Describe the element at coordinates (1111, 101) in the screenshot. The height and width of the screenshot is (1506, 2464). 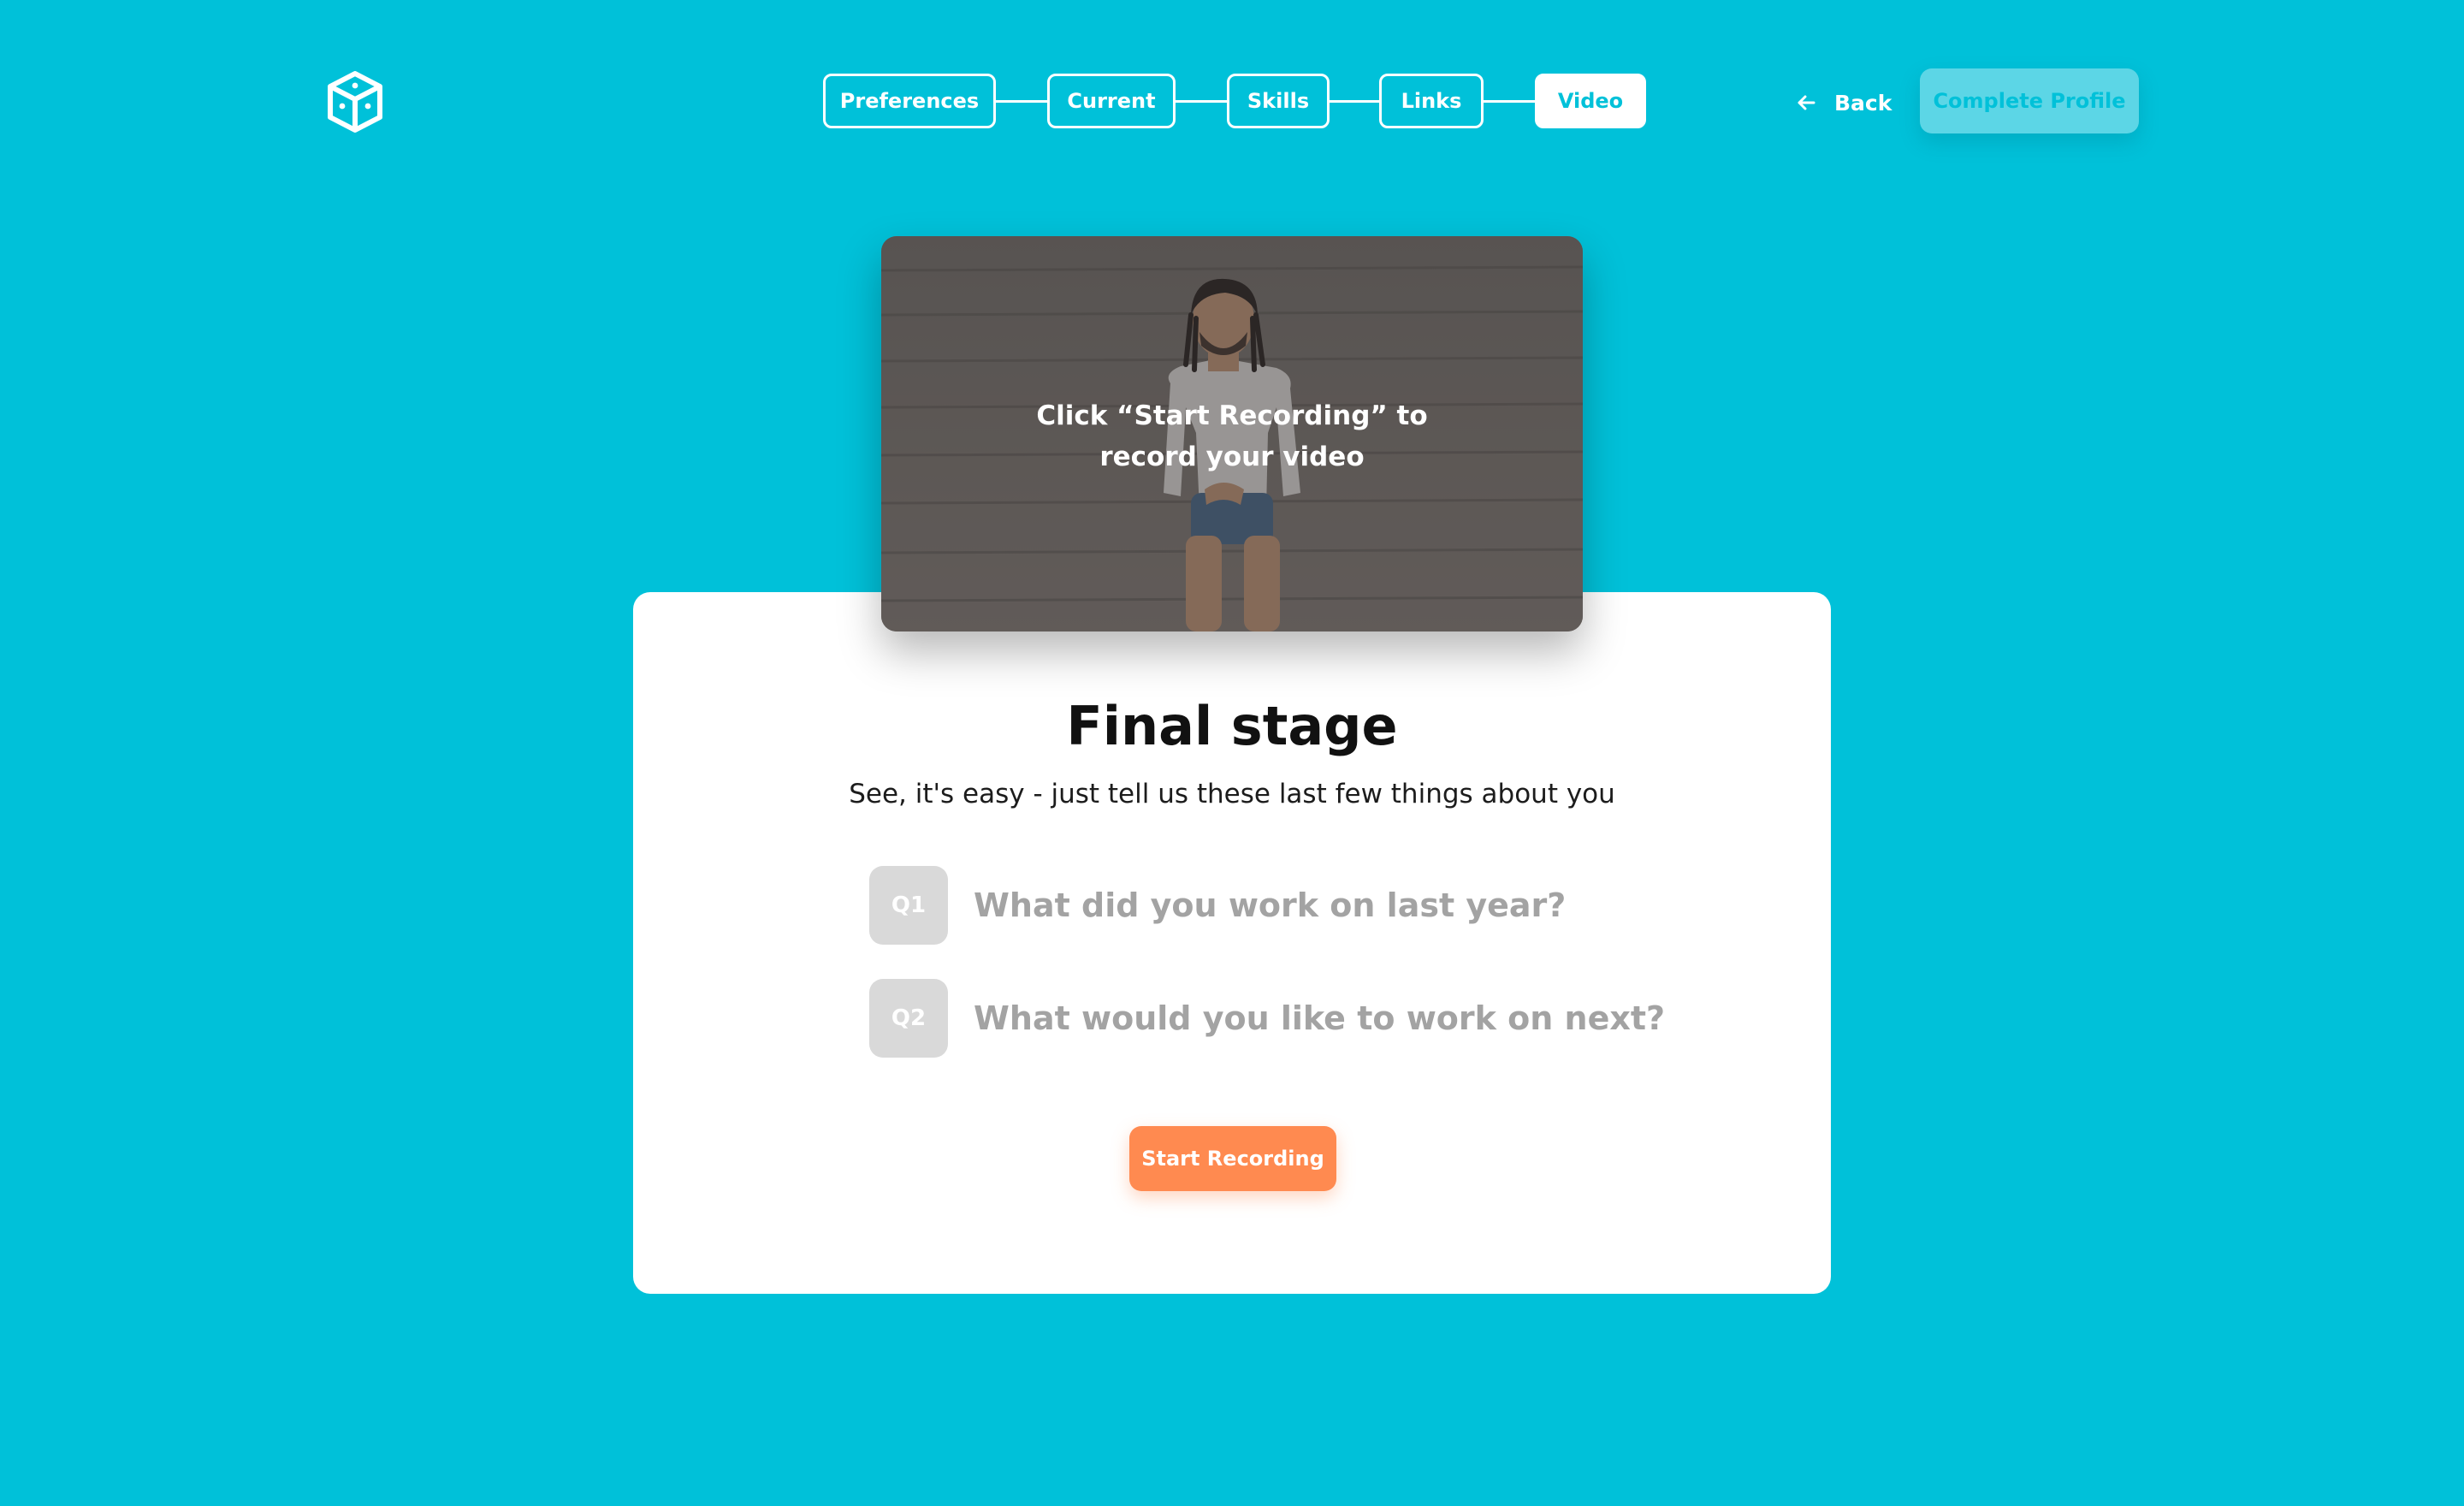
I see `step-current: Current` at that location.